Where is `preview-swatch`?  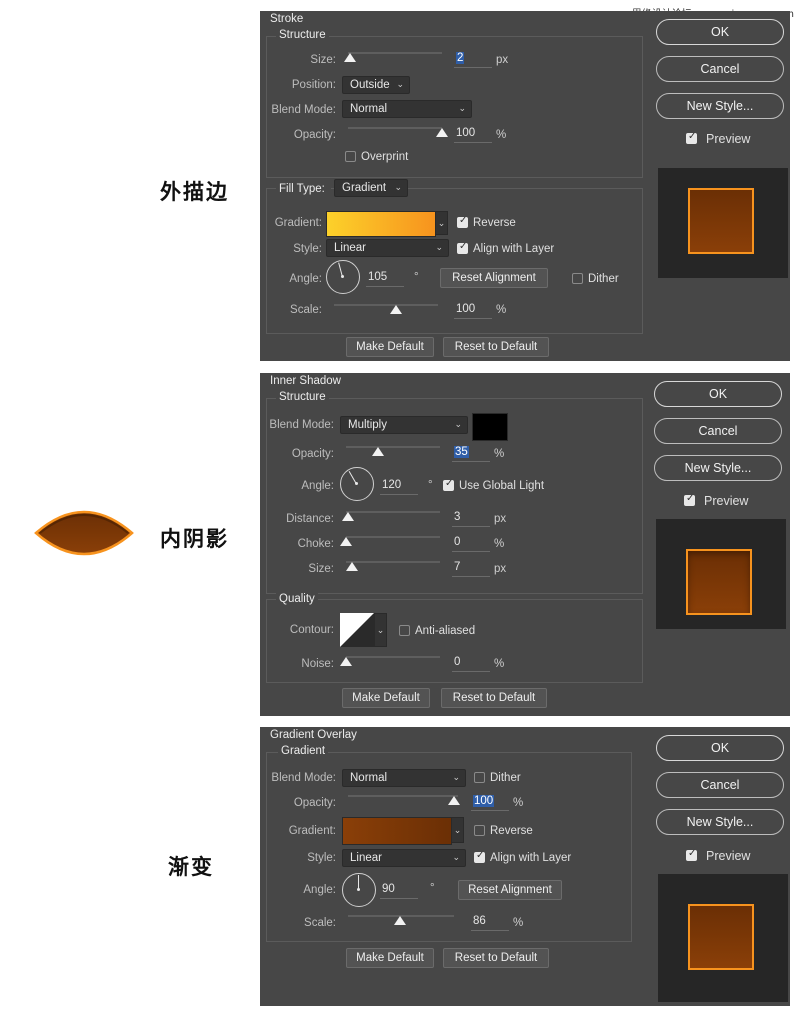 preview-swatch is located at coordinates (719, 582).